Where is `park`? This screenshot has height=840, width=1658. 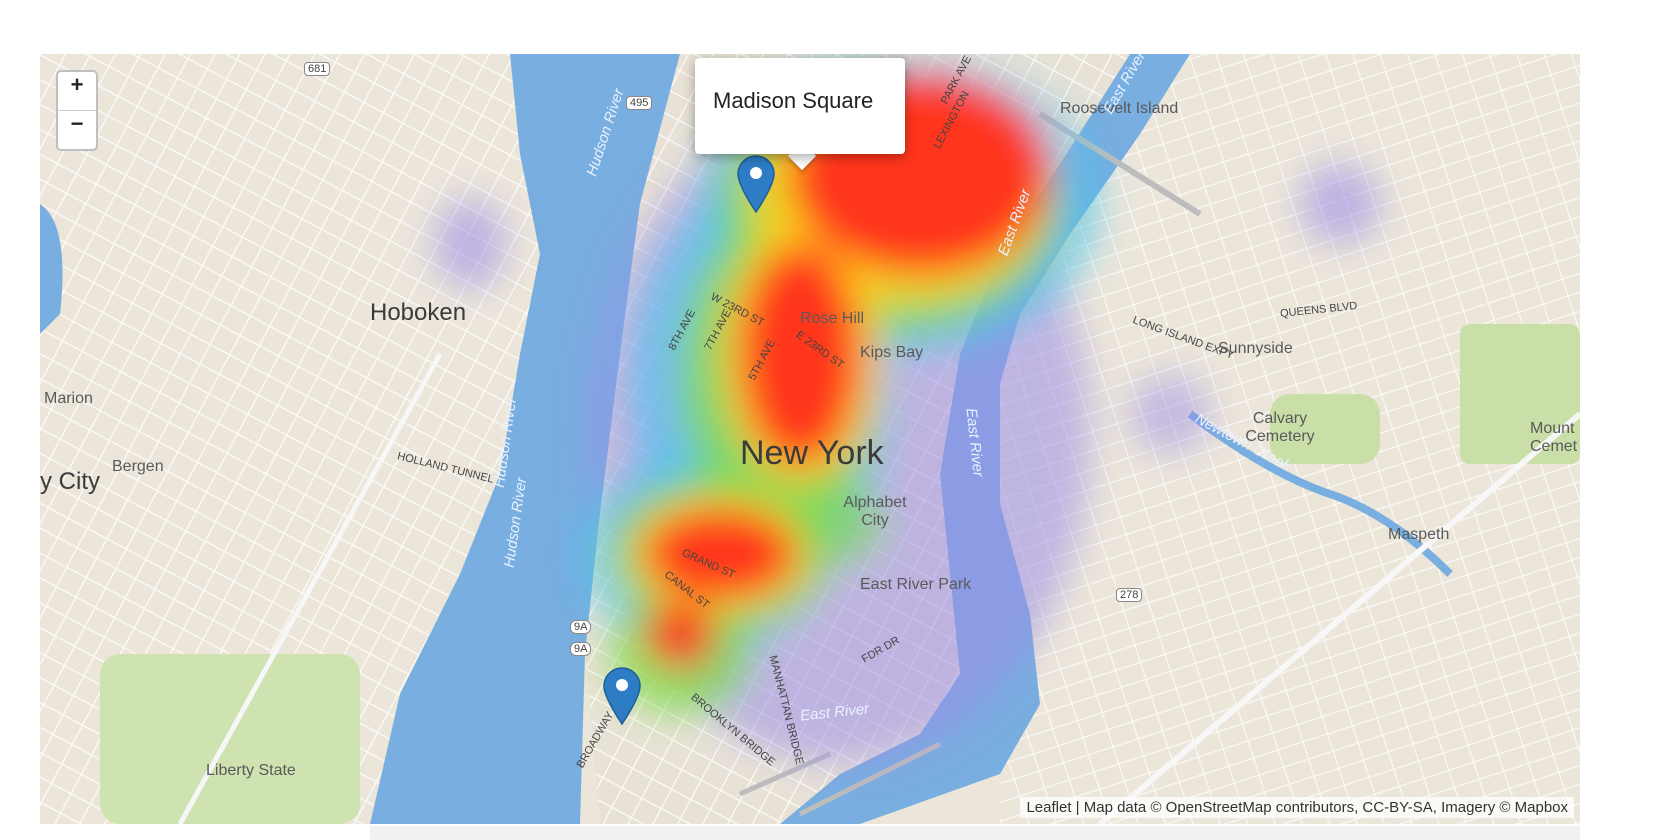 park is located at coordinates (230, 739).